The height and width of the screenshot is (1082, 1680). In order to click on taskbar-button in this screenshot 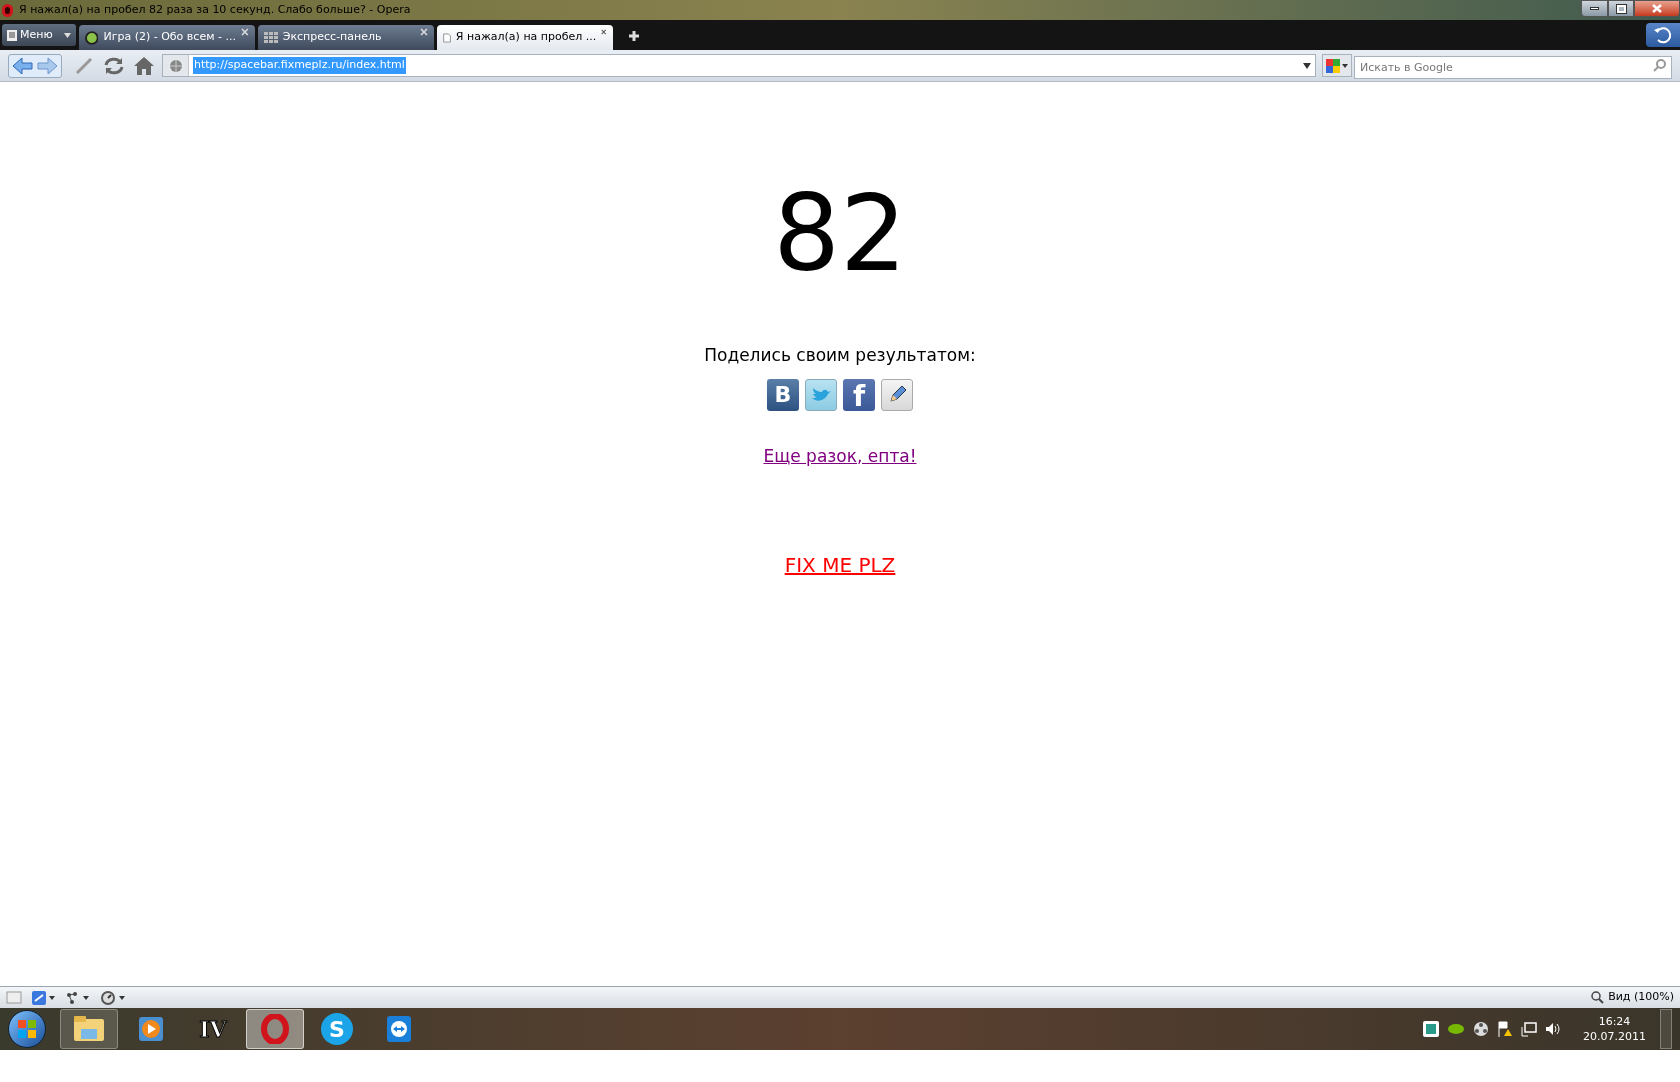, I will do `click(89, 1029)`.